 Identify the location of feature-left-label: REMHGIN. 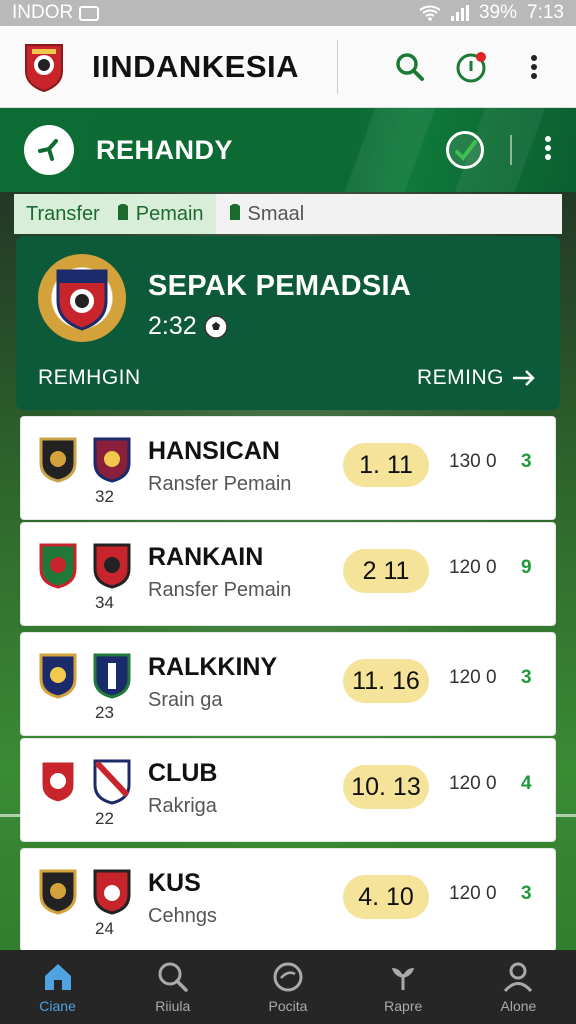
(89, 377).